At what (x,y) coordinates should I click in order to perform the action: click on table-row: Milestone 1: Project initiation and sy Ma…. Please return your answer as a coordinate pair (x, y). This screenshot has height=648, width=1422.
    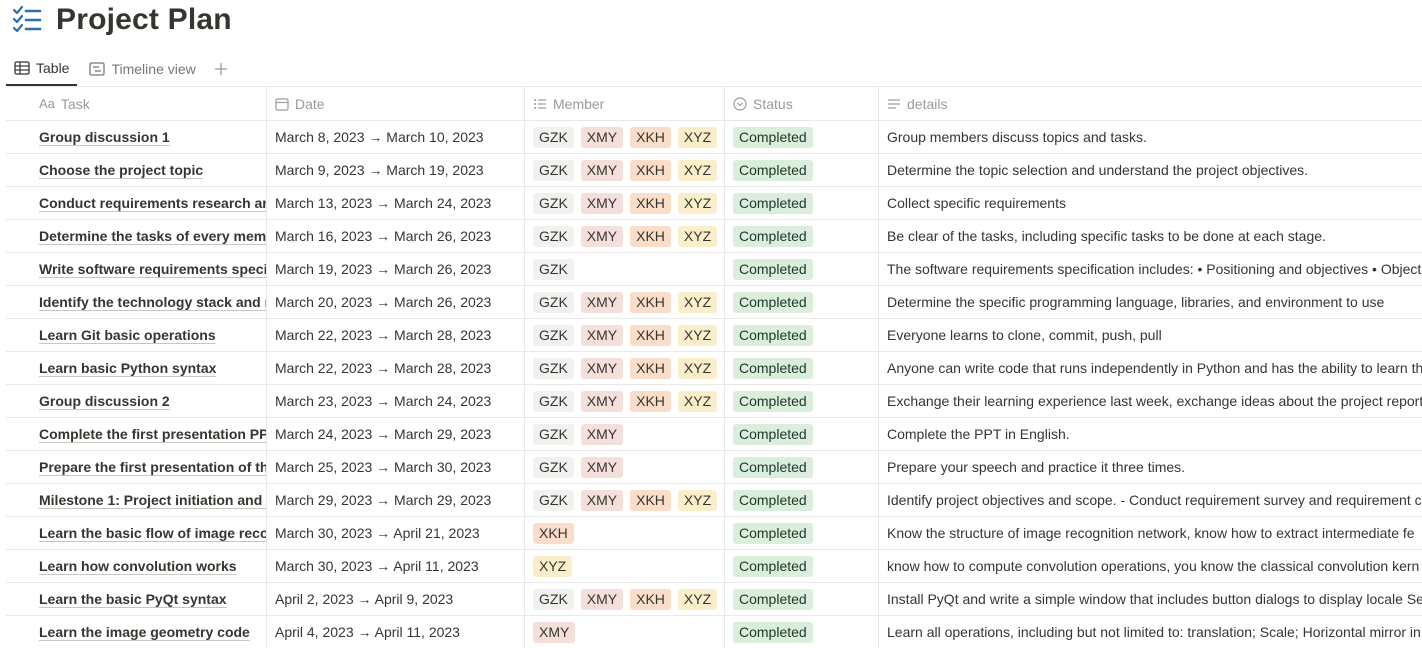
    Looking at the image, I should click on (714, 500).